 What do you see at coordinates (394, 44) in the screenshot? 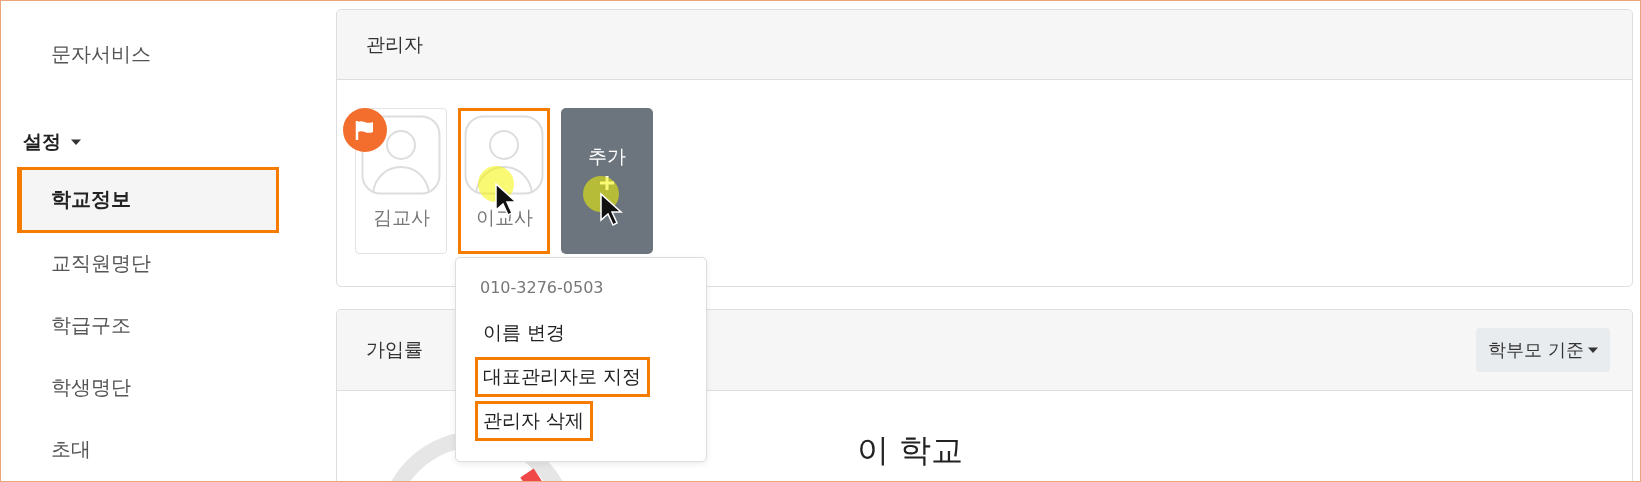
I see `card-title: 관리자` at bounding box center [394, 44].